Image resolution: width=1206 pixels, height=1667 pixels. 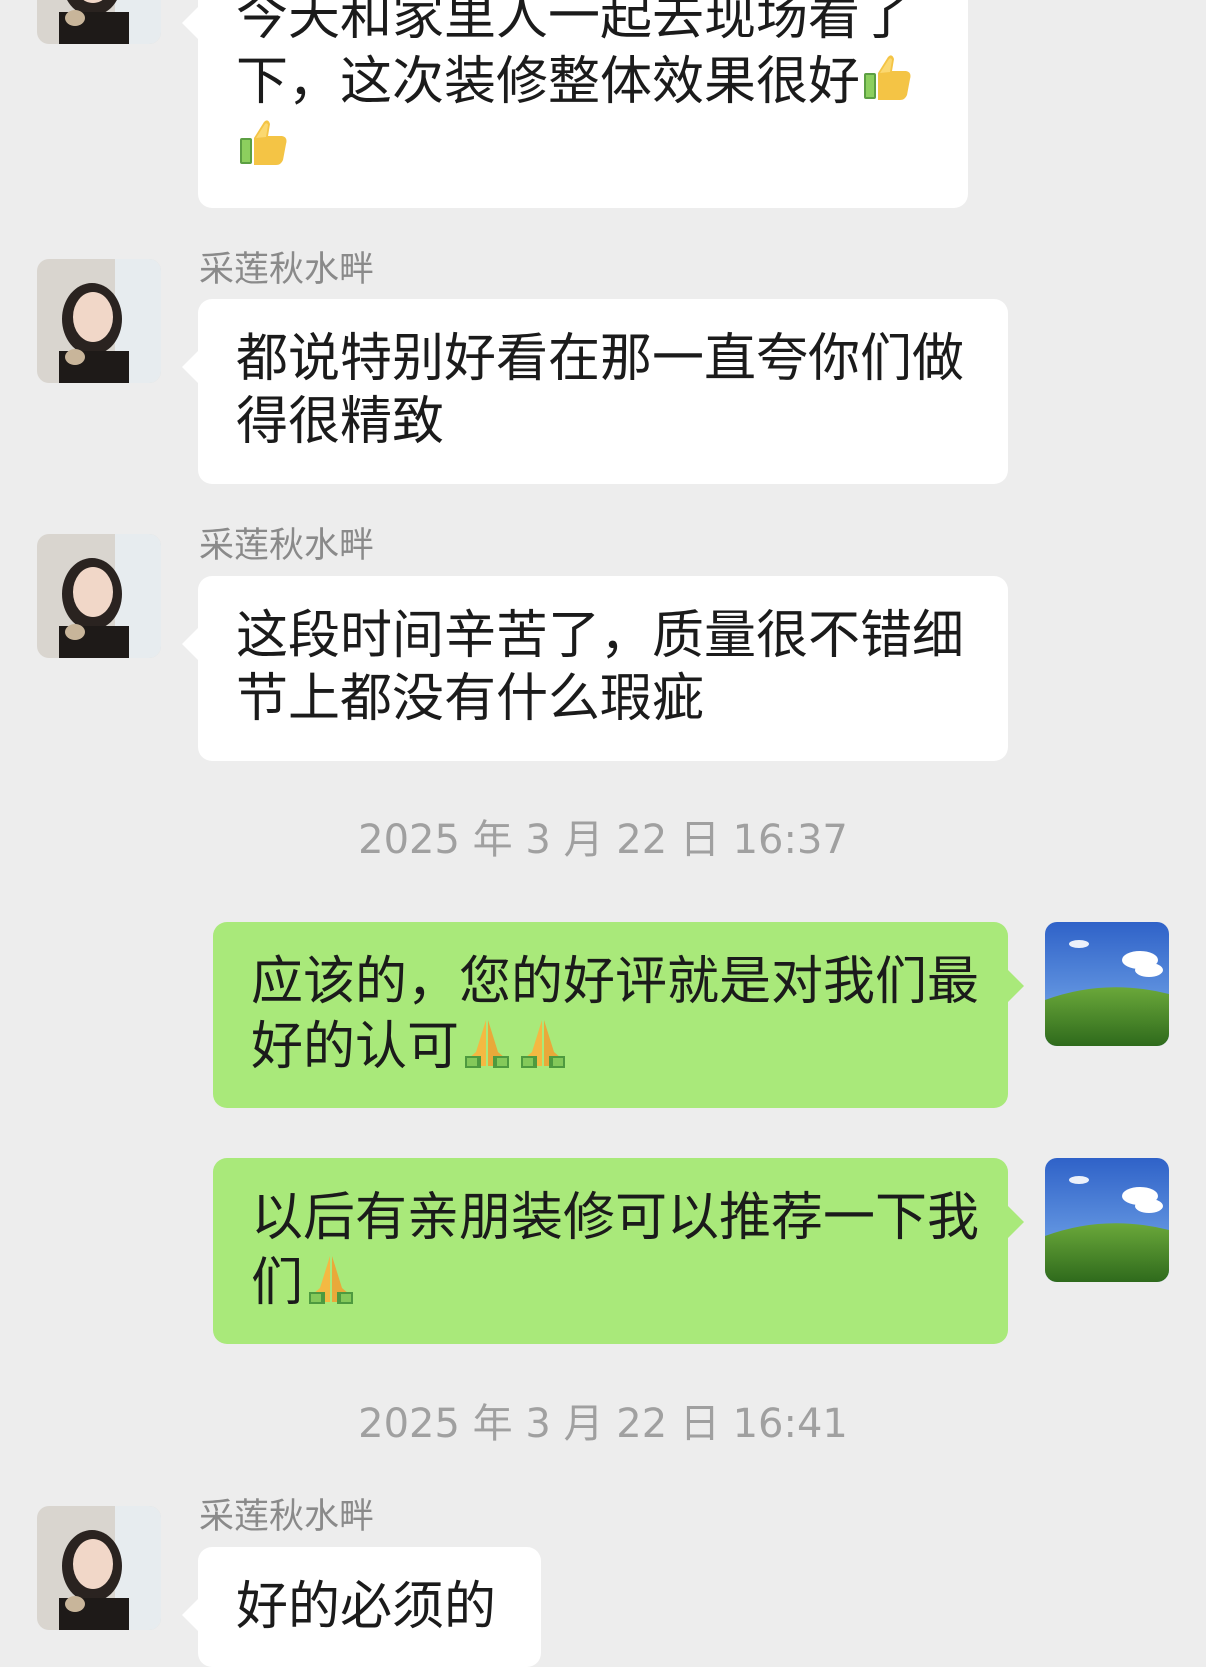 What do you see at coordinates (615, 982) in the screenshot?
I see `message-text: 应该的，您的好评就是对我们最` at bounding box center [615, 982].